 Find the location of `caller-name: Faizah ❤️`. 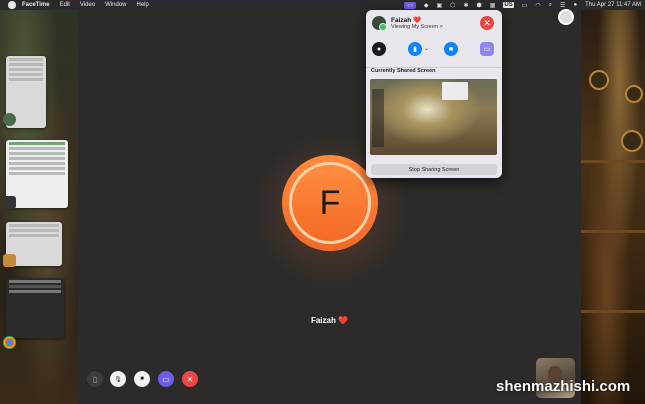

caller-name: Faizah ❤️ is located at coordinates (329, 320).